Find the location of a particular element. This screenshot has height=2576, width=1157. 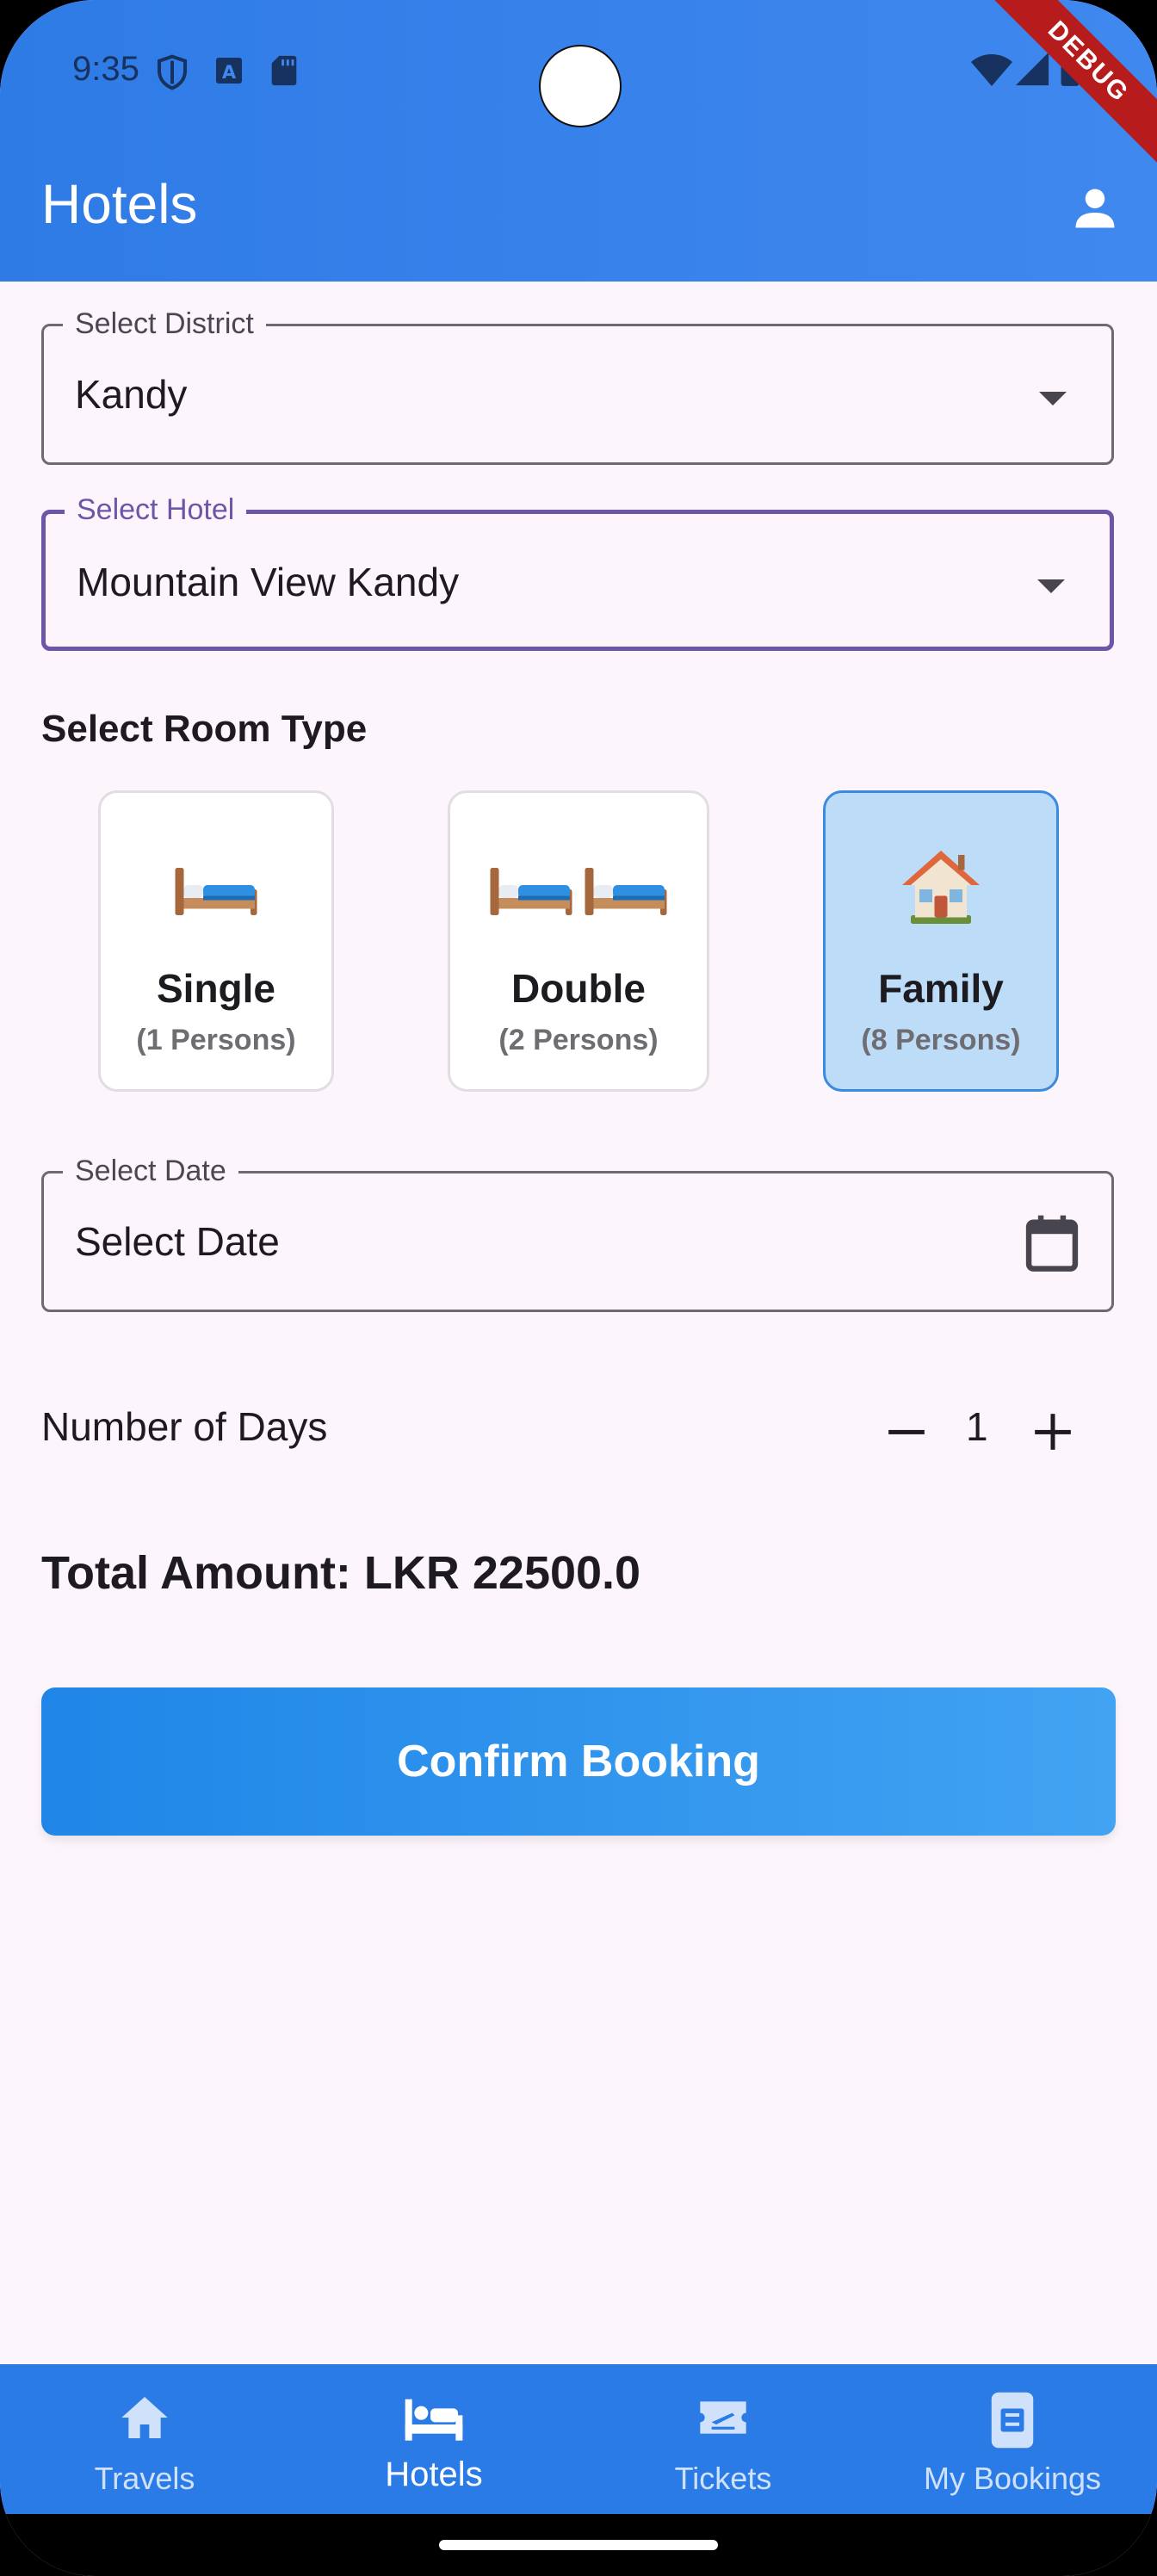

svg-text: A is located at coordinates (230, 72).